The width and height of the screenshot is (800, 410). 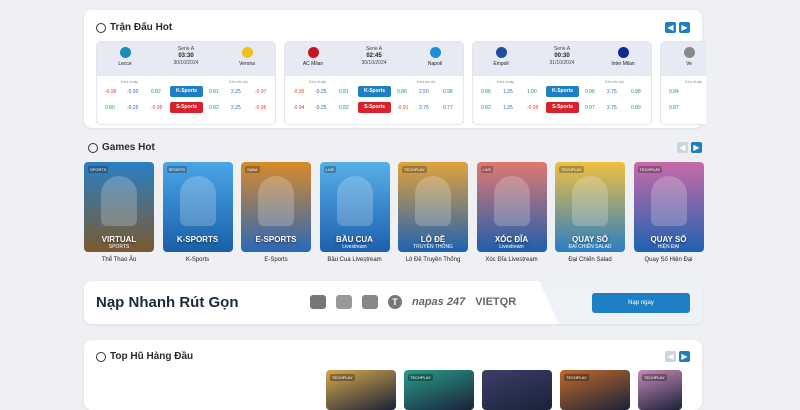 I want to click on odds-value: 0.87, so click(x=674, y=108).